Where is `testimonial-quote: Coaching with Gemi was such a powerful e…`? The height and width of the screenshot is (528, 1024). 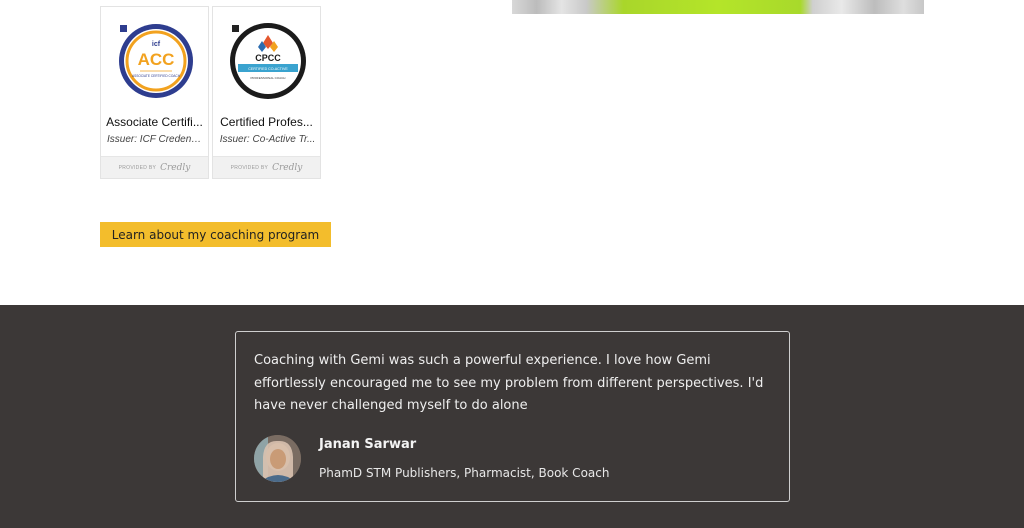 testimonial-quote: Coaching with Gemi was such a powerful e… is located at coordinates (514, 384).